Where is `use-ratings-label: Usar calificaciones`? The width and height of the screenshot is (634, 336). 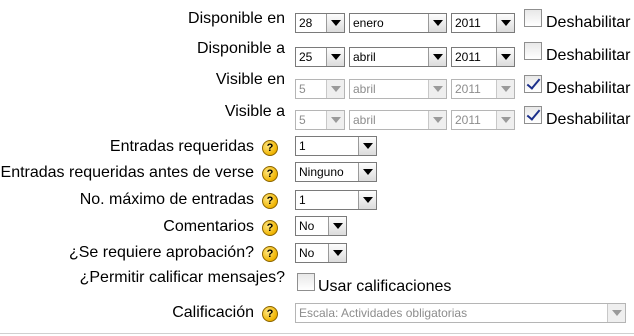
use-ratings-label: Usar calificaciones is located at coordinates (385, 286).